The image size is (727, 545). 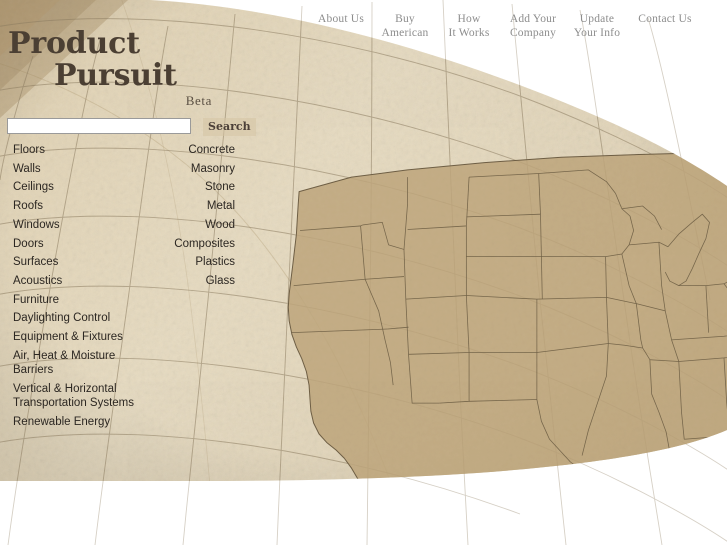 What do you see at coordinates (469, 26) in the screenshot?
I see `nav-item-how-it-works: How It Works` at bounding box center [469, 26].